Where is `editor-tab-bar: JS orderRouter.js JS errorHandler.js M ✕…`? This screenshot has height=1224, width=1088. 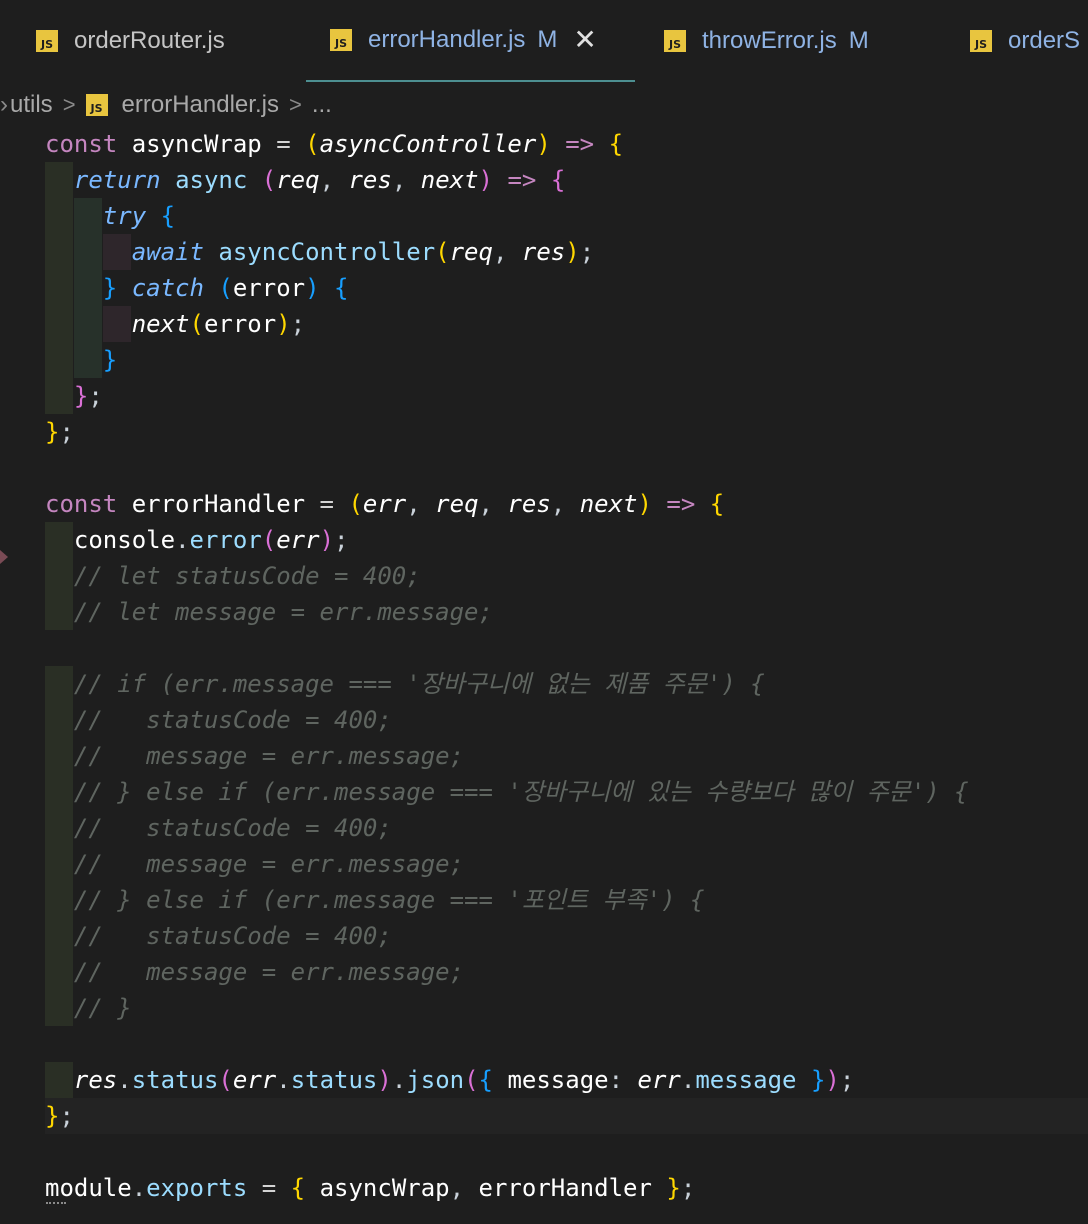 editor-tab-bar: JS orderRouter.js JS errorHandler.js M ✕… is located at coordinates (544, 41).